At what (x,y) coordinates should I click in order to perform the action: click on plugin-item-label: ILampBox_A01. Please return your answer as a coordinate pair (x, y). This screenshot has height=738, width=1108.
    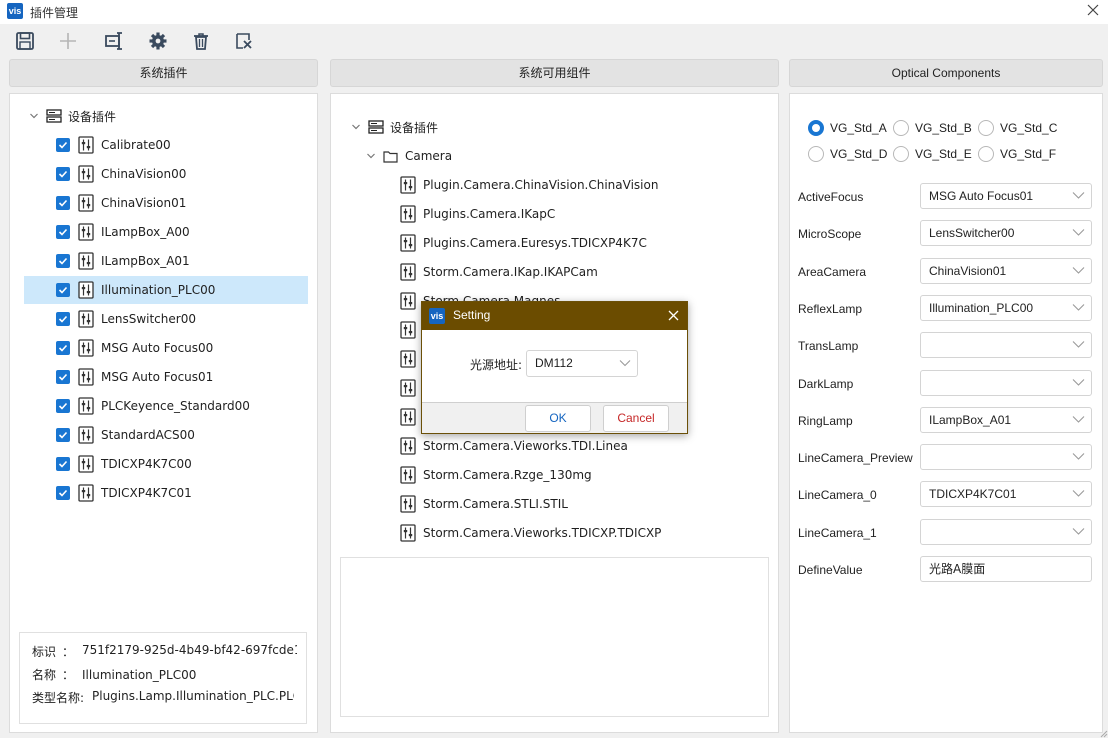
    Looking at the image, I should click on (145, 261).